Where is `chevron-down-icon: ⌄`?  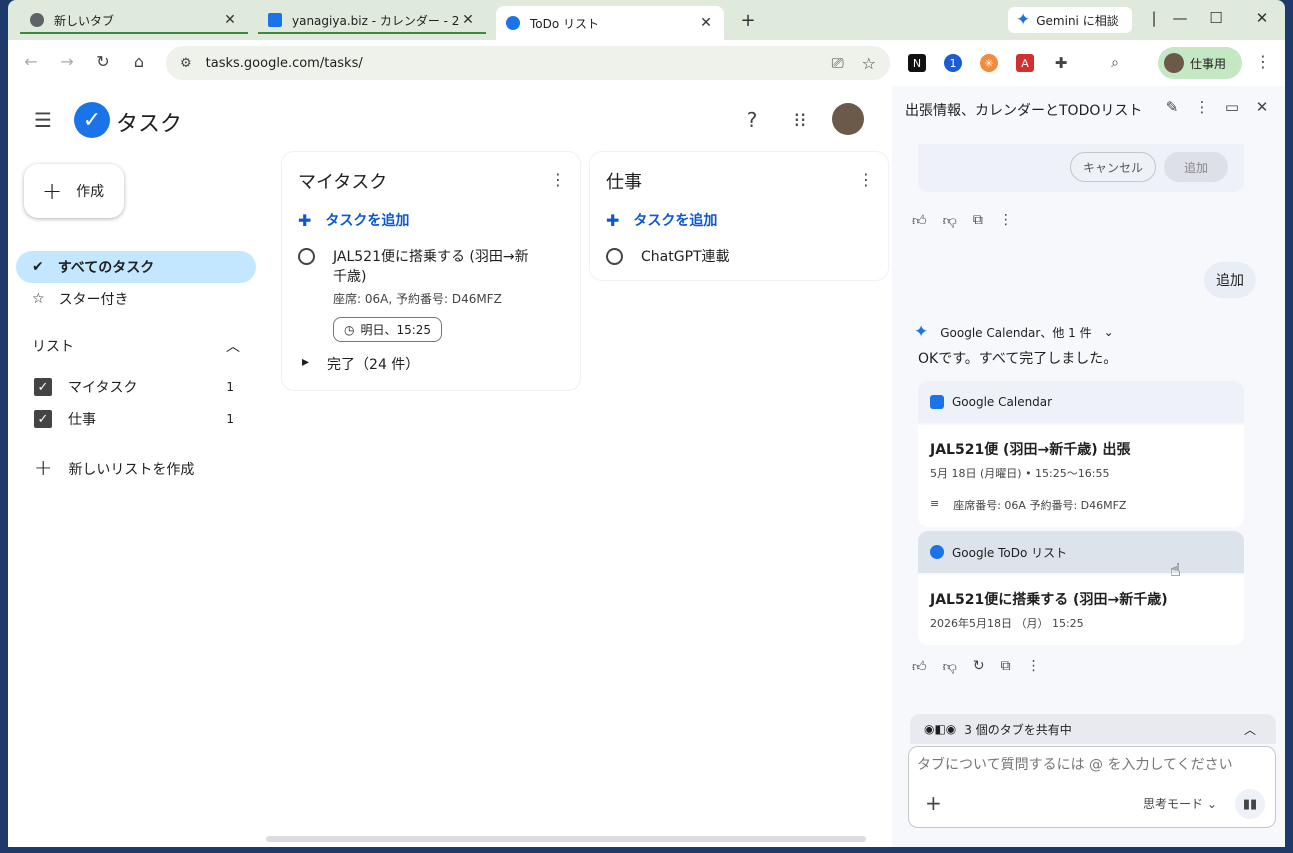
chevron-down-icon: ⌄ is located at coordinates (1108, 332).